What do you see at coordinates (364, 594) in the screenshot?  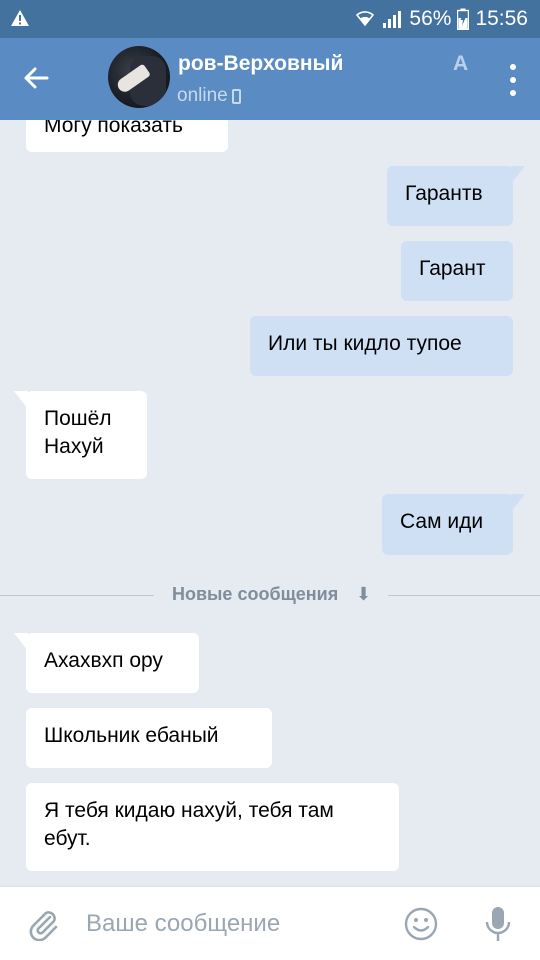 I see `down-arrow-icon: ⬇` at bounding box center [364, 594].